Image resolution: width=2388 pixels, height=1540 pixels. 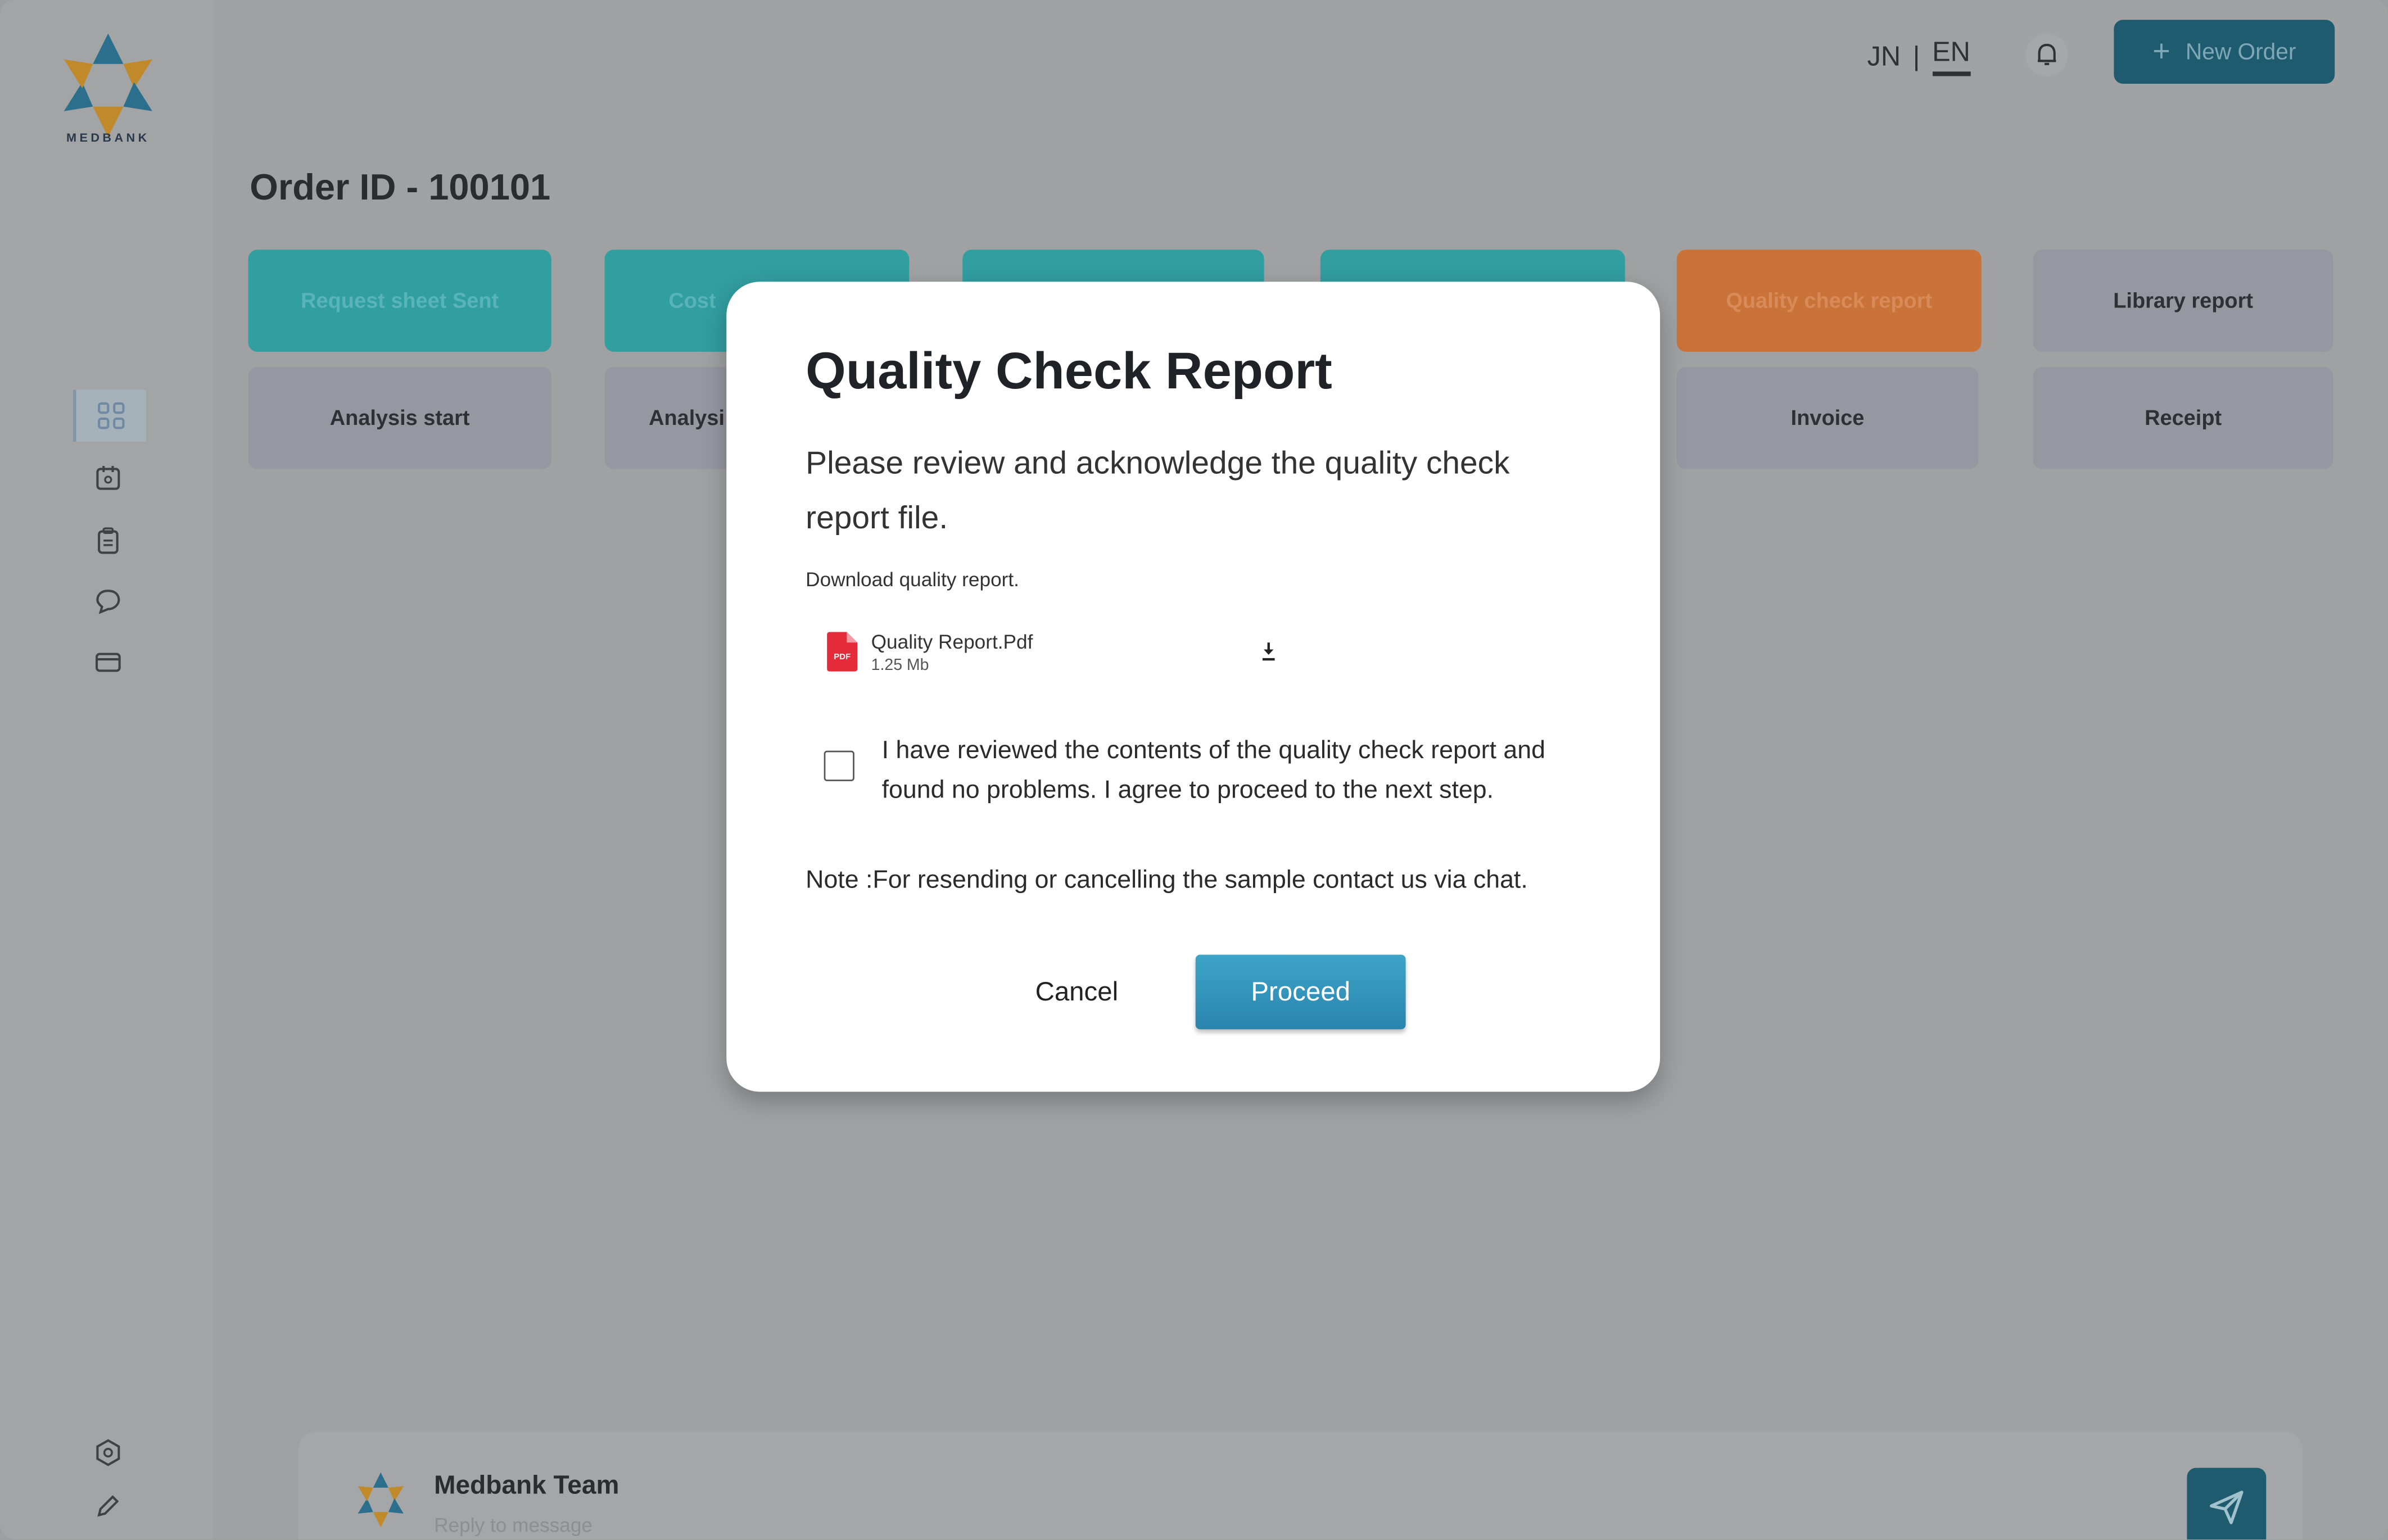 I want to click on chat-icon, so click(x=108, y=602).